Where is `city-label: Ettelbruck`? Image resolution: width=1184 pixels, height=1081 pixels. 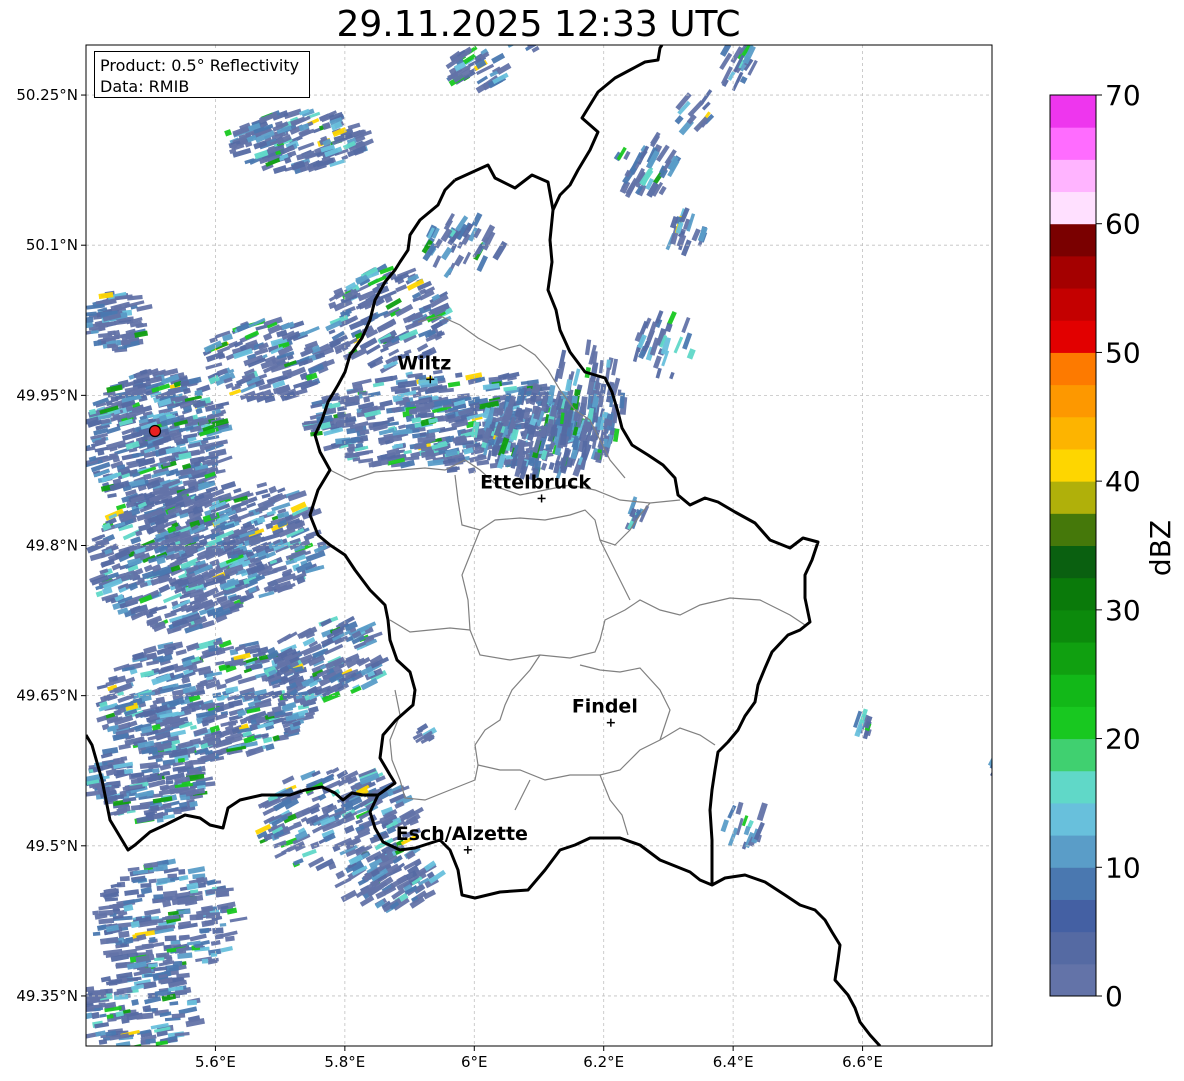 city-label: Ettelbruck is located at coordinates (535, 482).